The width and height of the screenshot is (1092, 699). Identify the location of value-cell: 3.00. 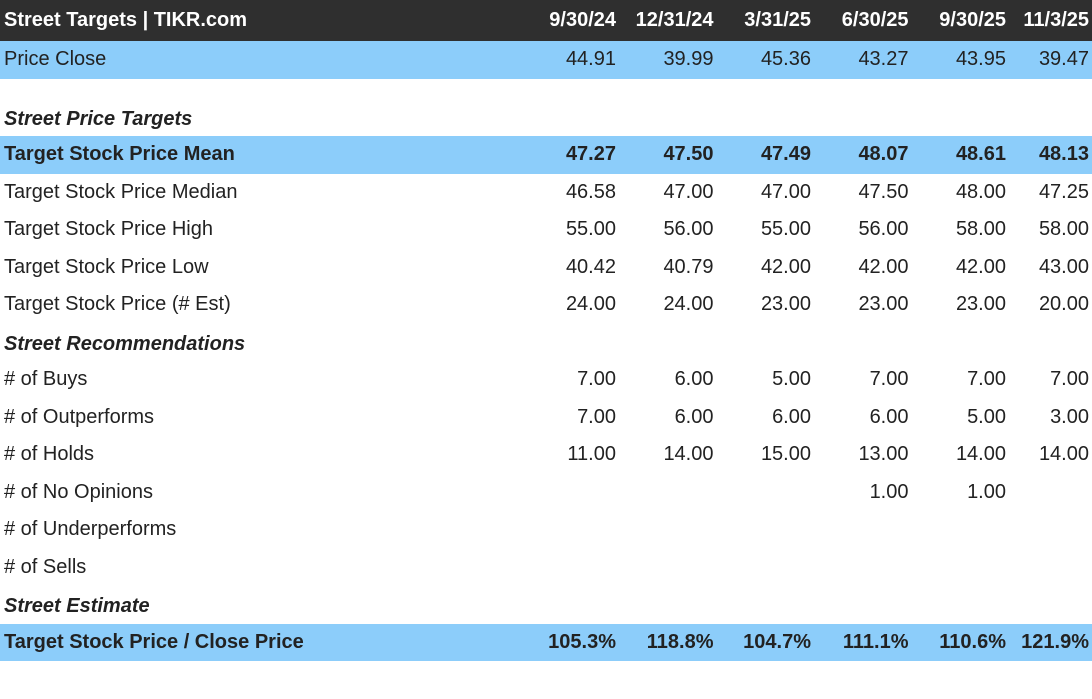
(1069, 416).